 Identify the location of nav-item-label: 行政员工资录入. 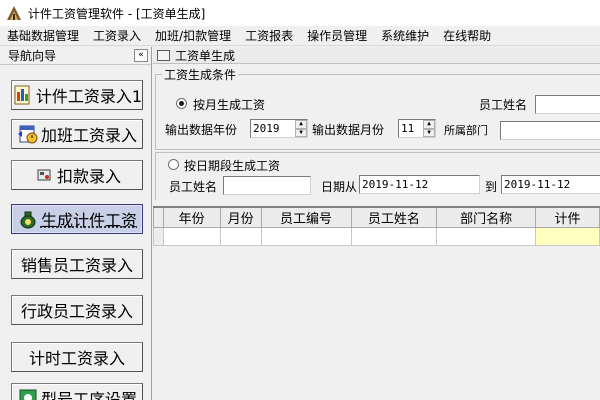
(76, 311).